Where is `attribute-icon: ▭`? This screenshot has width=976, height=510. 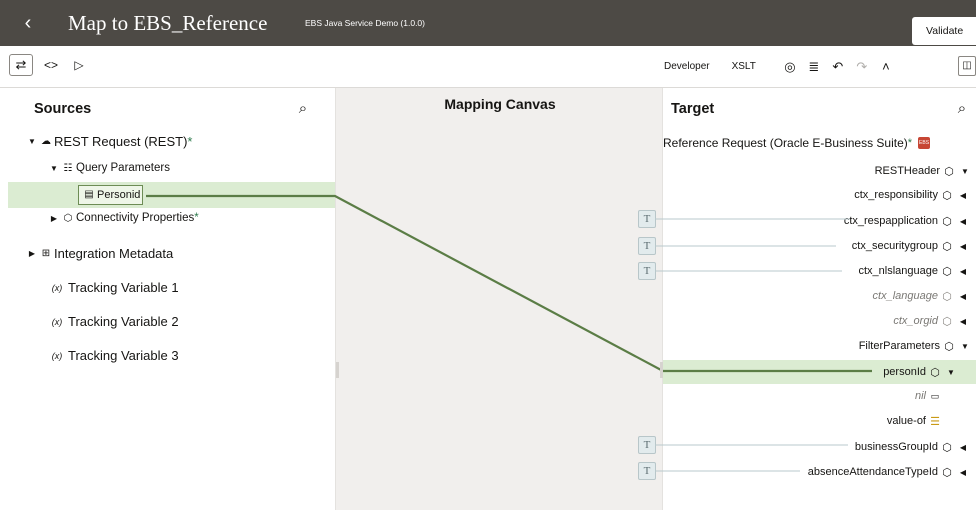
attribute-icon: ▭ is located at coordinates (935, 395).